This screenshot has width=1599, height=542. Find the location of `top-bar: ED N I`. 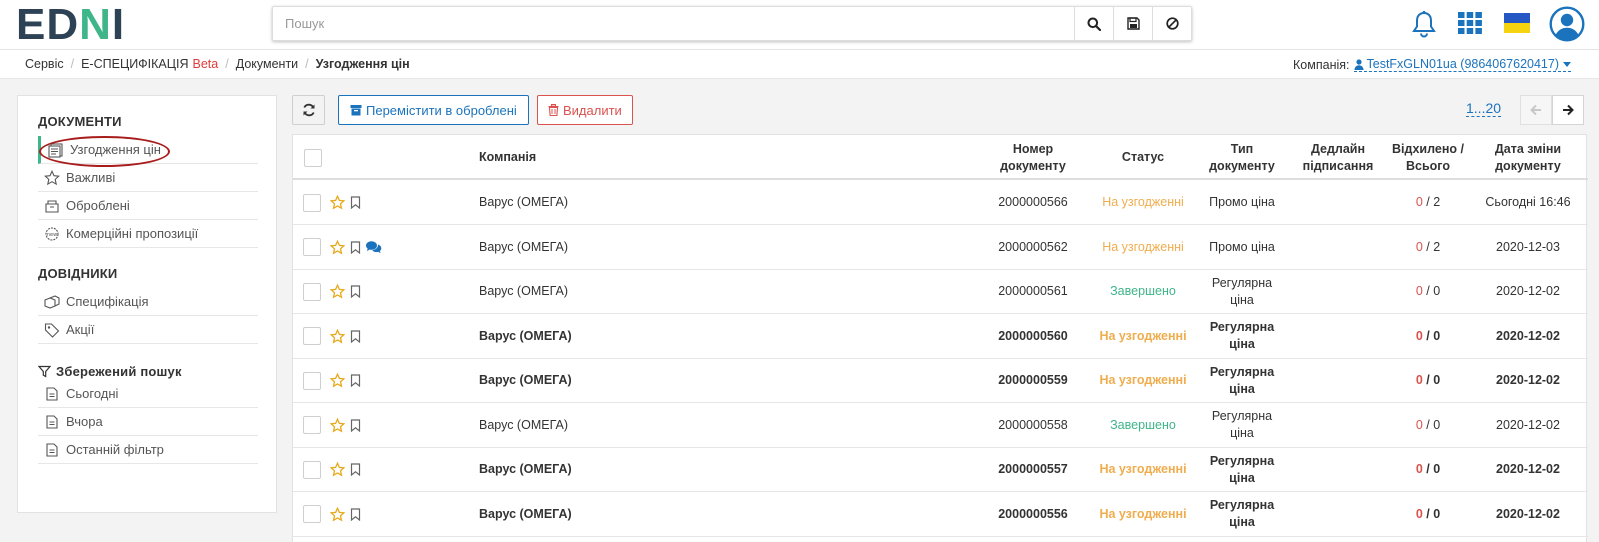

top-bar: ED N I is located at coordinates (799, 25).